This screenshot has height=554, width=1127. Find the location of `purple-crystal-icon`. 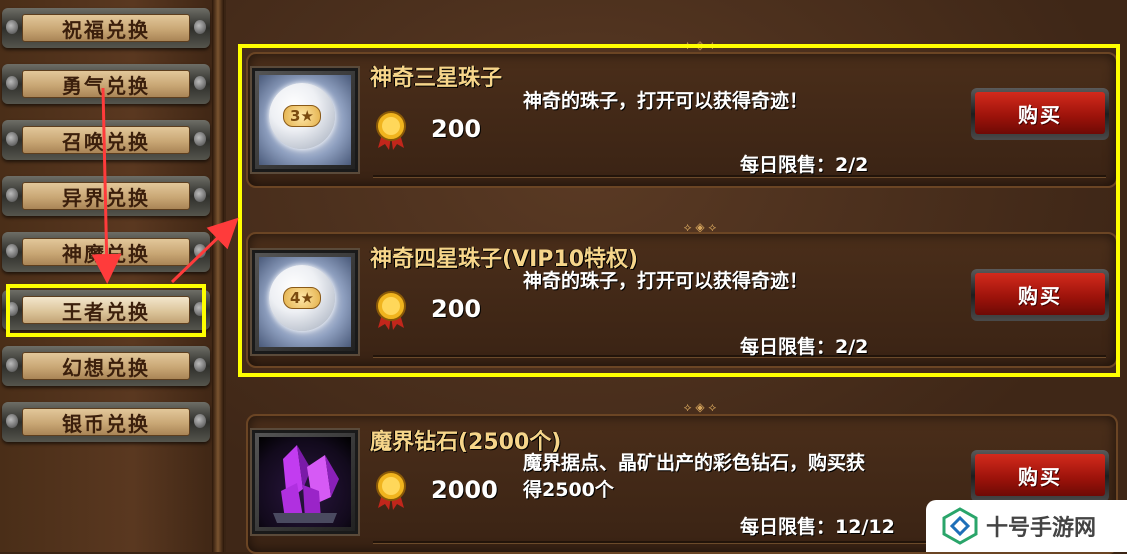

purple-crystal-icon is located at coordinates (306, 484).